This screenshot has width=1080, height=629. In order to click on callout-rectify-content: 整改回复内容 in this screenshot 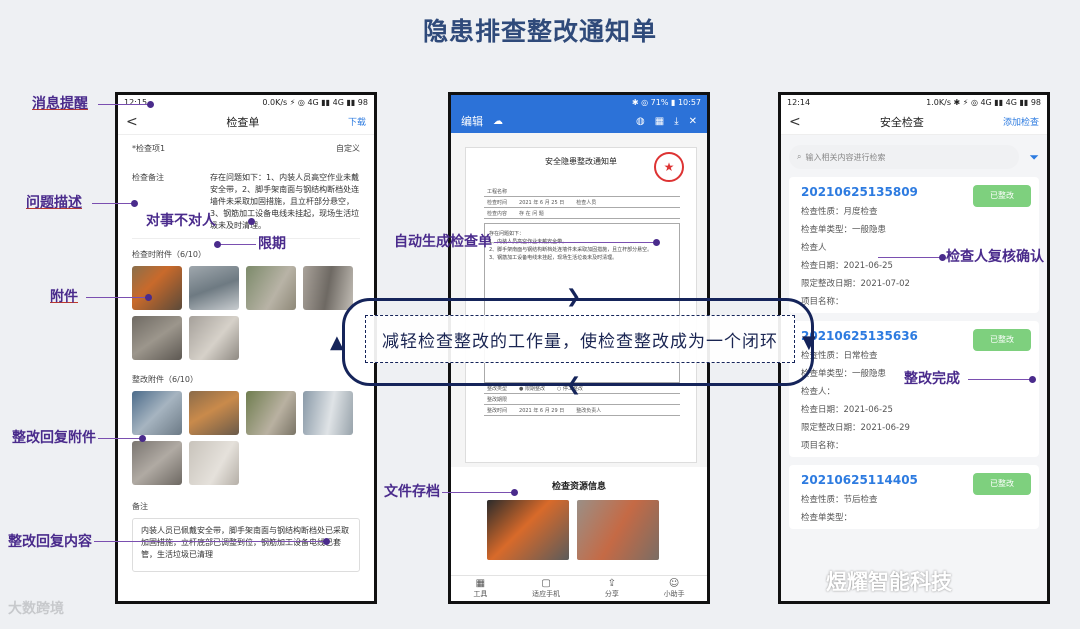, I will do `click(50, 542)`.